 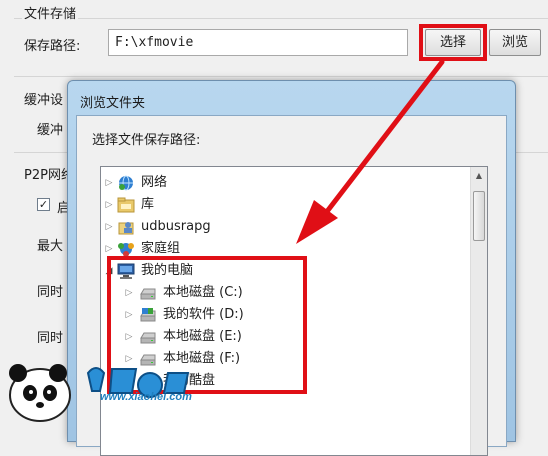 I want to click on watermark-url: www.xiaohei.com, so click(x=146, y=397).